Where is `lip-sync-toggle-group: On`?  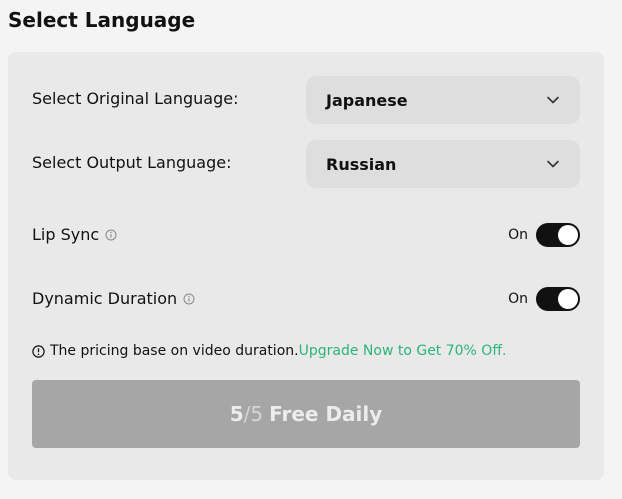 lip-sync-toggle-group: On is located at coordinates (544, 235).